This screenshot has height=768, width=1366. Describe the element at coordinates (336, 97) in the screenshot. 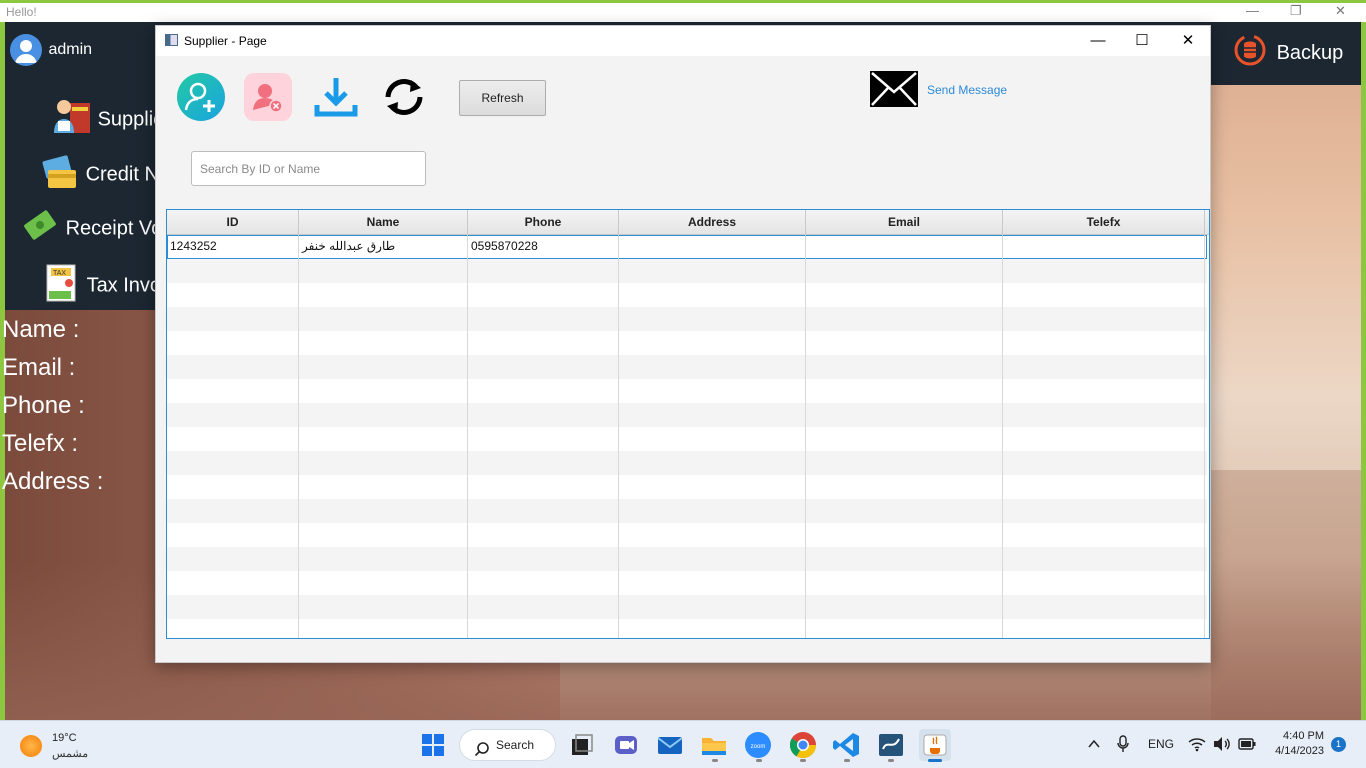

I see `download-button` at that location.